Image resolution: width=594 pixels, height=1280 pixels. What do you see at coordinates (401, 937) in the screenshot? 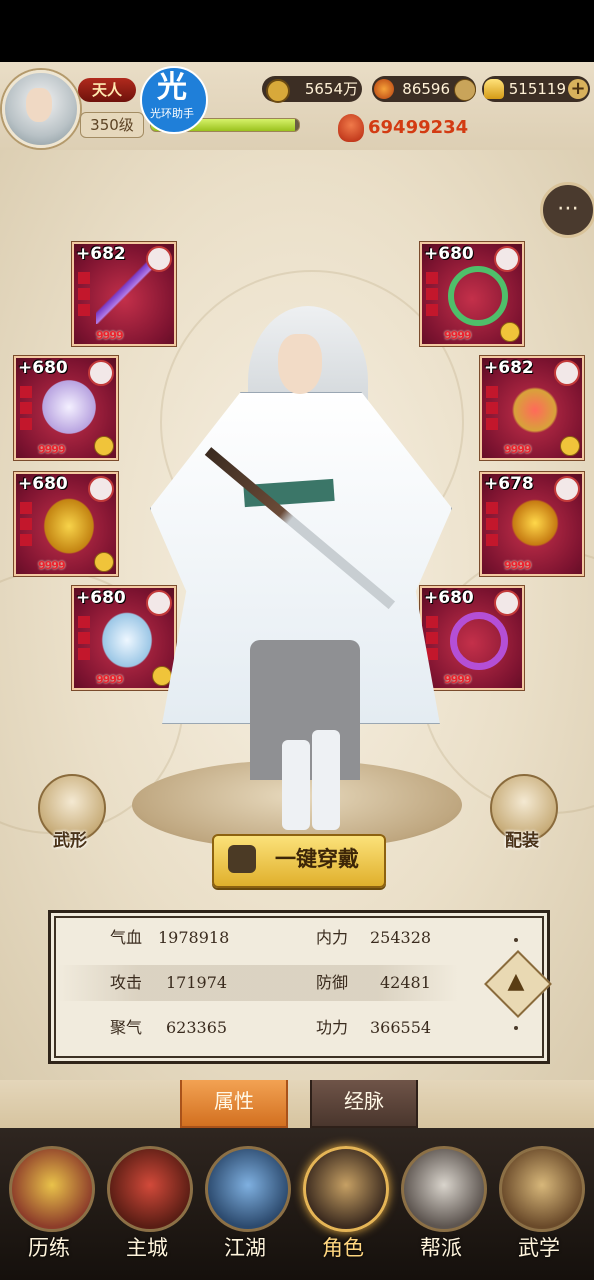
I see `stat-value: 254328` at bounding box center [401, 937].